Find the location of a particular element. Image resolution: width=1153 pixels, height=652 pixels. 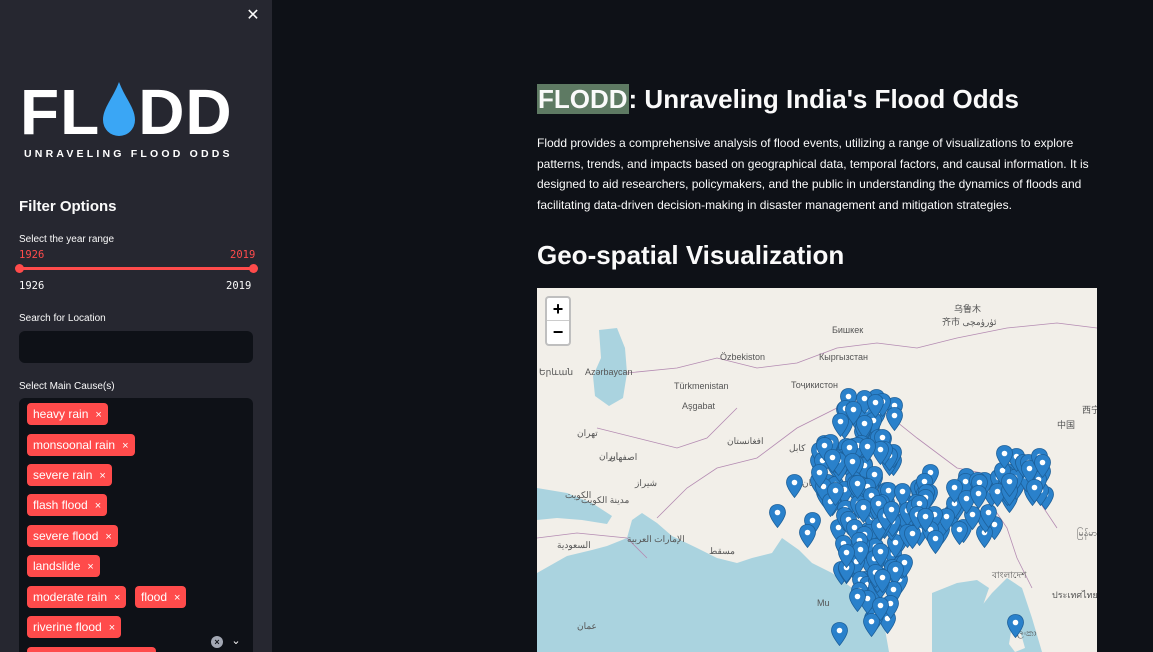

year-range-bound-min: 1926 is located at coordinates (32, 286).